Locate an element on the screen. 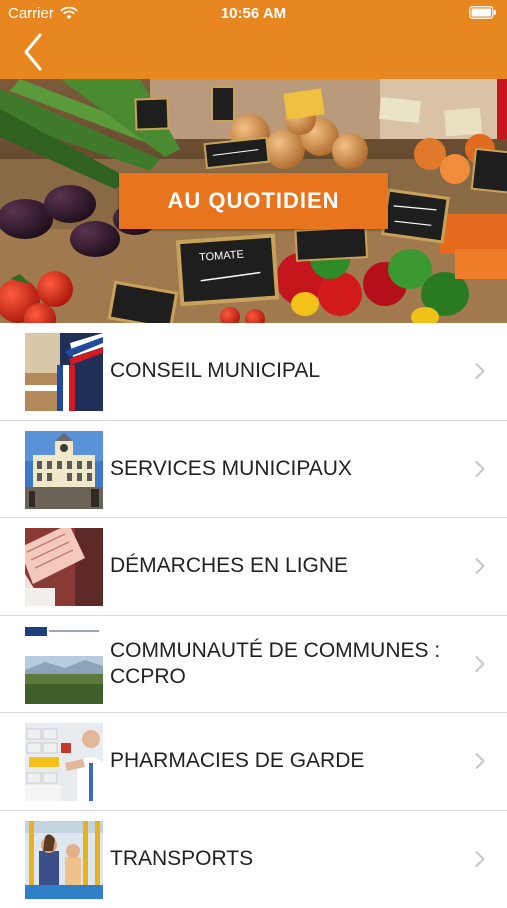  council-thumbnail is located at coordinates (64, 372).